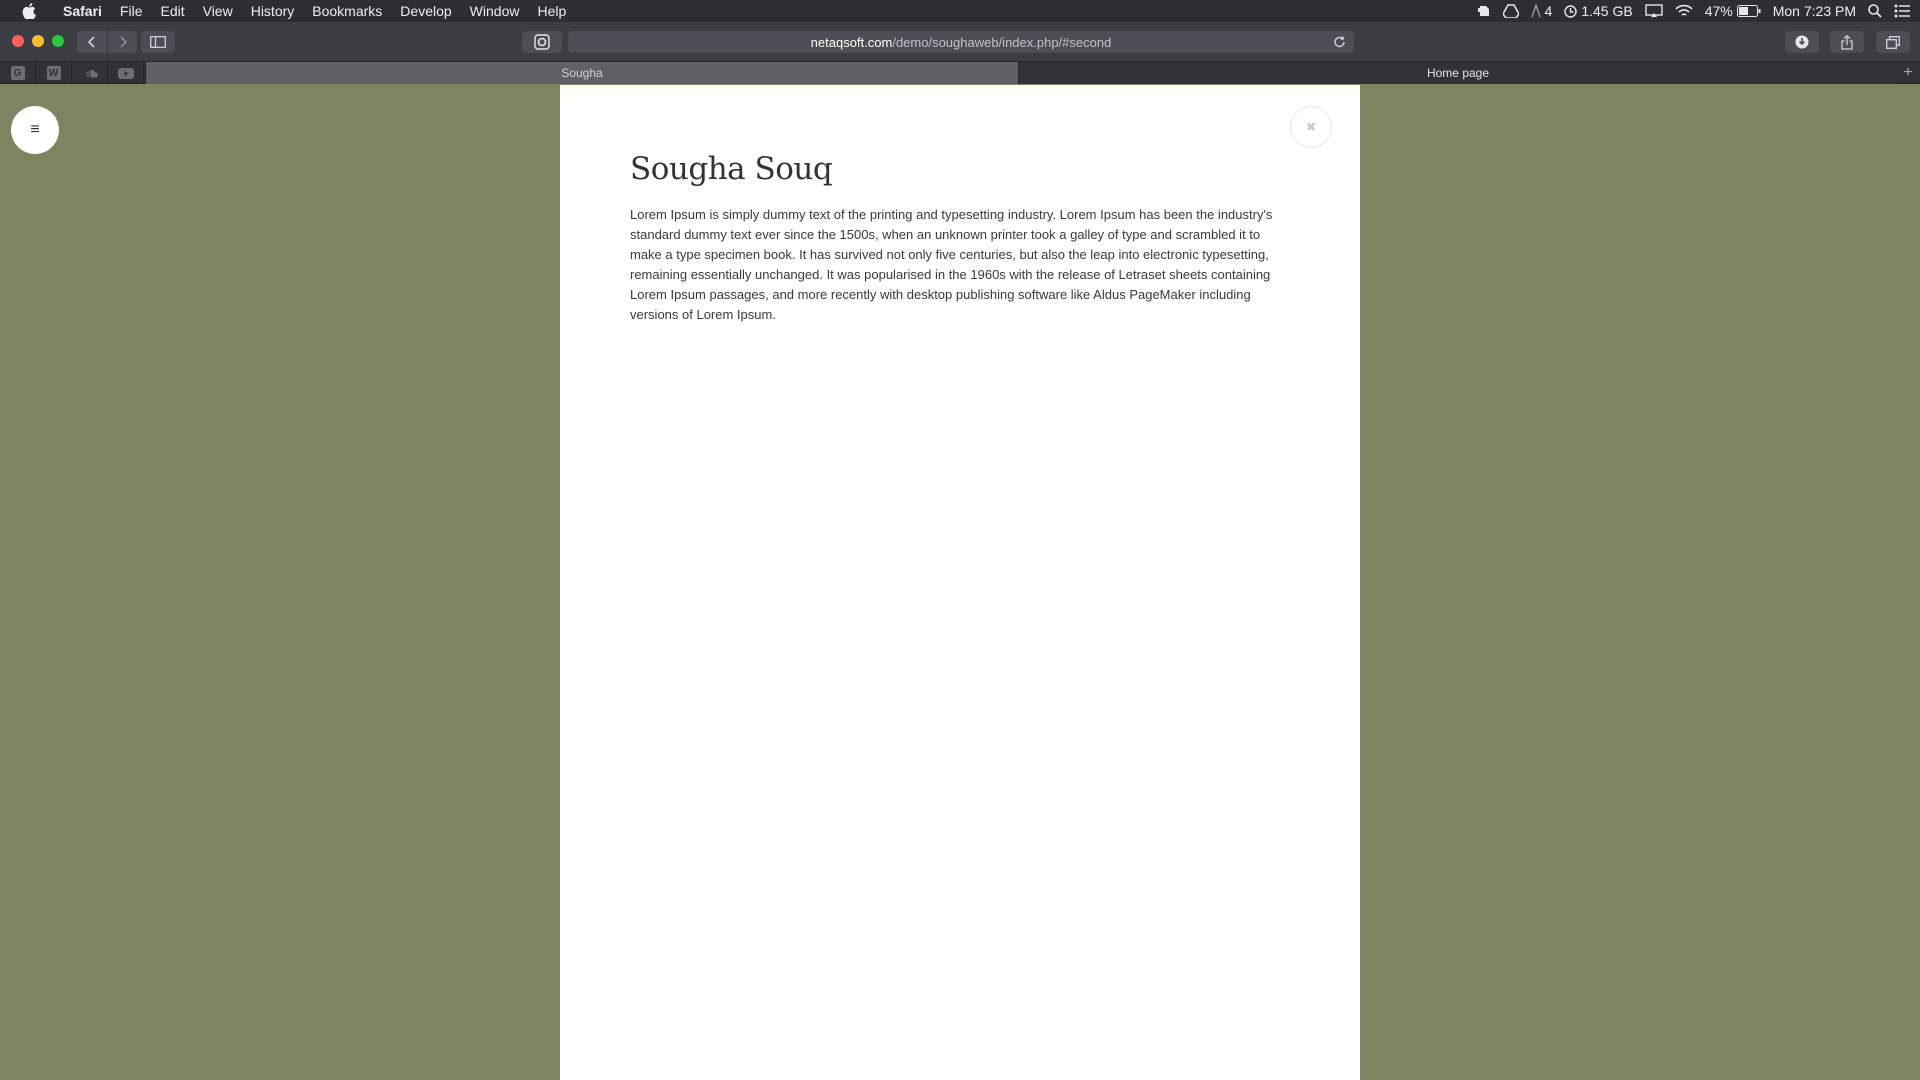 Image resolution: width=1920 pixels, height=1080 pixels. I want to click on memory-status: 1.45 GB, so click(1598, 11).